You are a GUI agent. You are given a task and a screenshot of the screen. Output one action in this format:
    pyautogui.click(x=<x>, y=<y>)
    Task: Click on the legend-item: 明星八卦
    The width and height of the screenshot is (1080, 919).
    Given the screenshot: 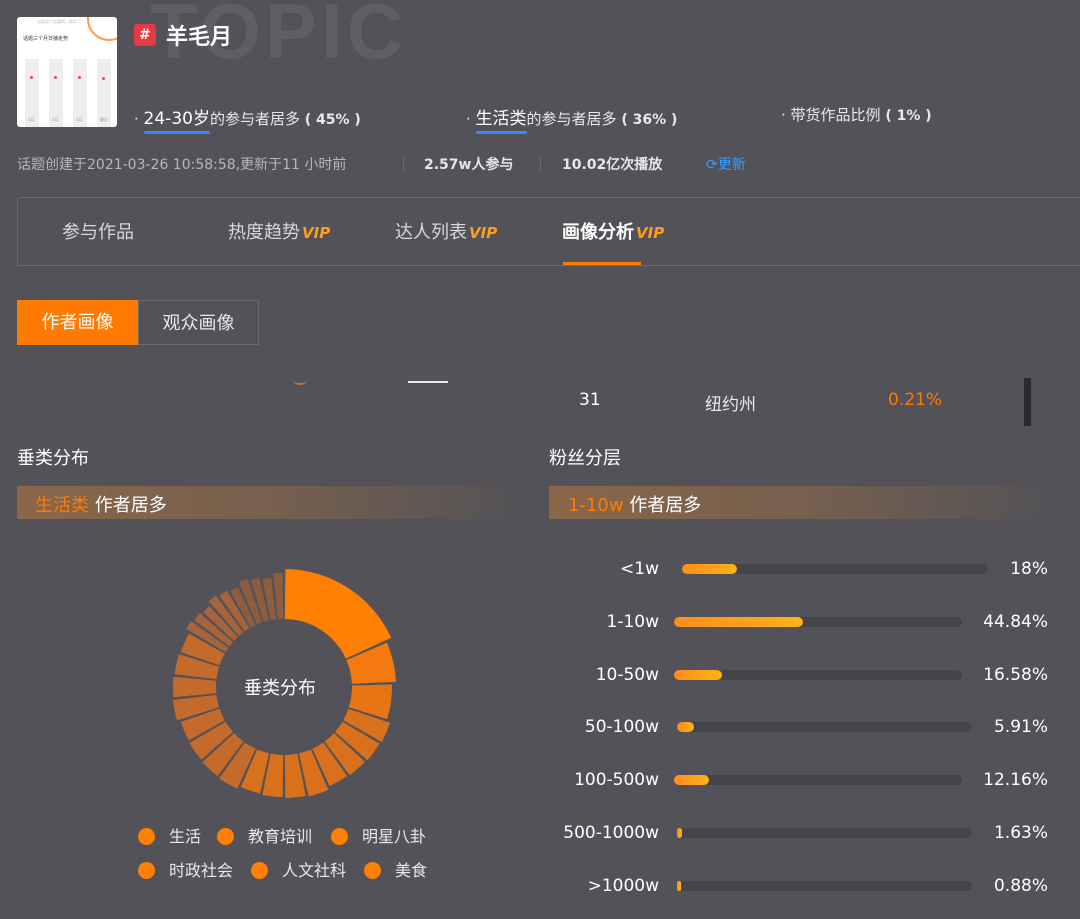 What is the action you would take?
    pyautogui.click(x=378, y=835)
    